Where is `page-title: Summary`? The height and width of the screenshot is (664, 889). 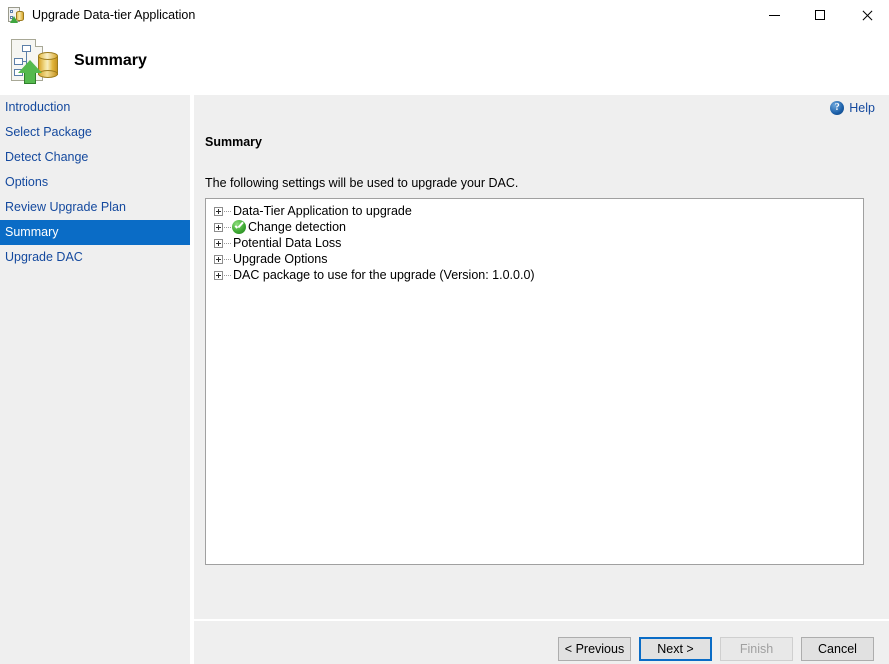
page-title: Summary is located at coordinates (110, 60).